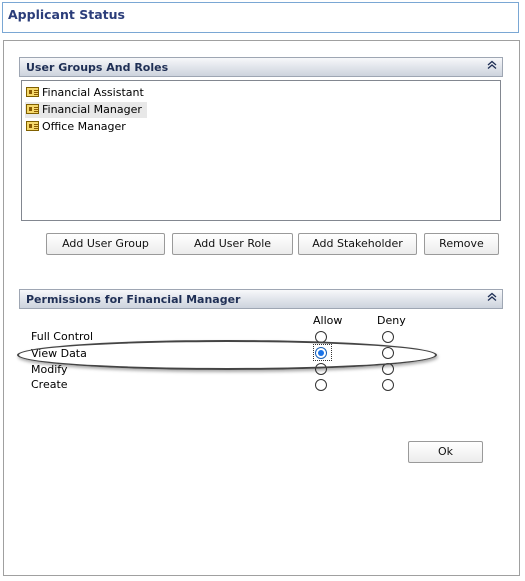 This screenshot has height=581, width=525. Describe the element at coordinates (260, 17) in the screenshot. I see `title-bar: Applicant Status` at that location.